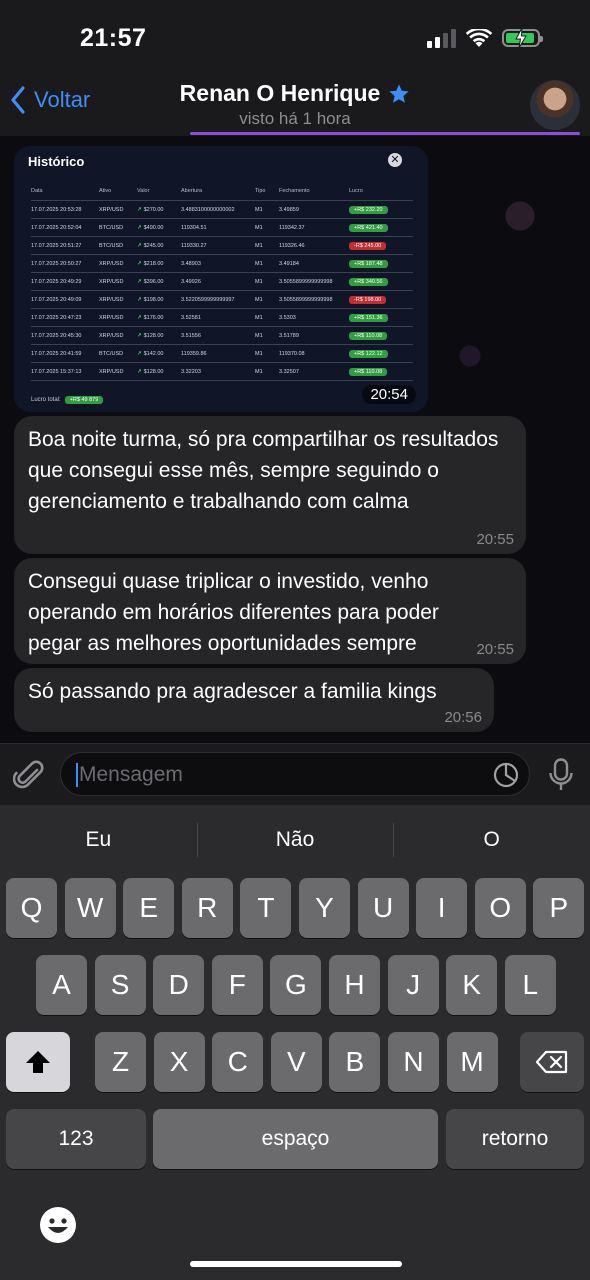 The height and width of the screenshot is (1280, 590). Describe the element at coordinates (65, 209) in the screenshot. I see `history-cell: 17.07.2025 20:53:28` at that location.